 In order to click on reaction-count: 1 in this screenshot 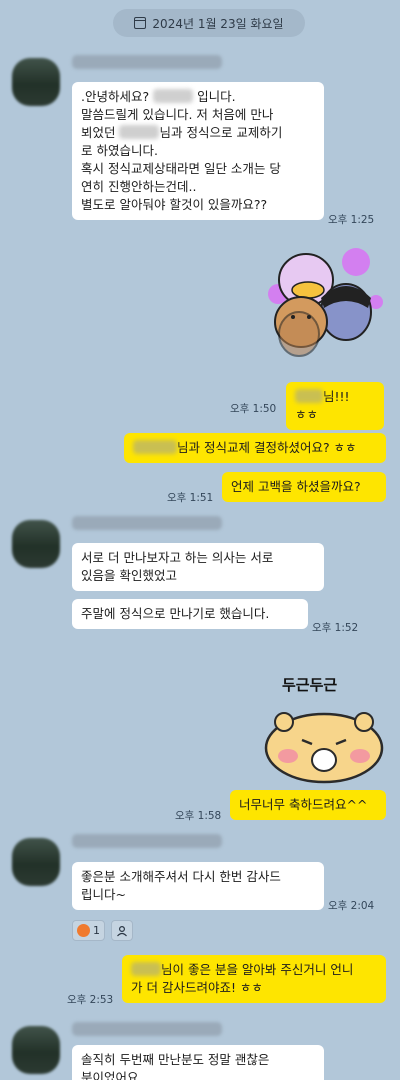, I will do `click(96, 930)`.